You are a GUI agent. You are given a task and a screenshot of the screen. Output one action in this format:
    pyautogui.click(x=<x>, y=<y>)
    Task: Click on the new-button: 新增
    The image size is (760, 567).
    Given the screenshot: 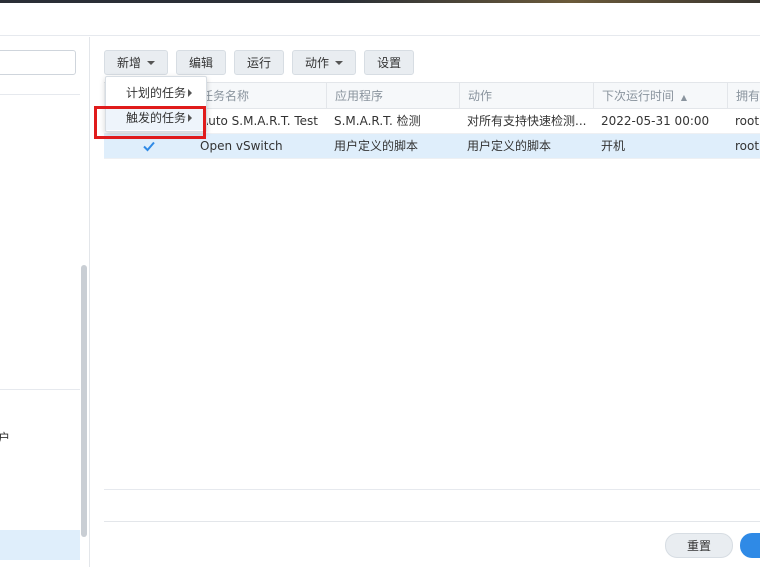 What is the action you would take?
    pyautogui.click(x=136, y=62)
    